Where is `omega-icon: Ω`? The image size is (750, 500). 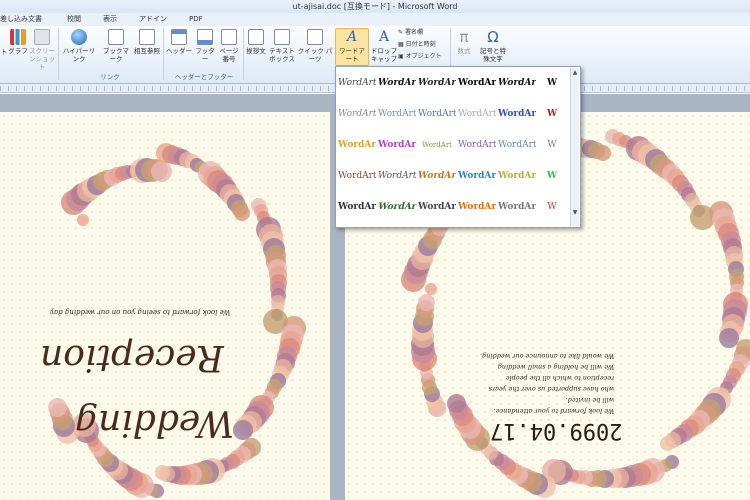
omega-icon: Ω is located at coordinates (493, 37).